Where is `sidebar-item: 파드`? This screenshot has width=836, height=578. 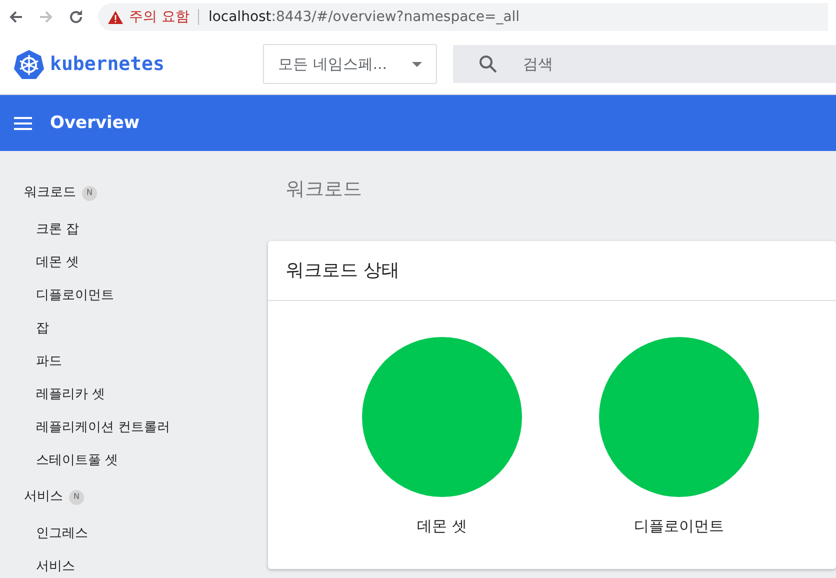 sidebar-item: 파드 is located at coordinates (125, 361).